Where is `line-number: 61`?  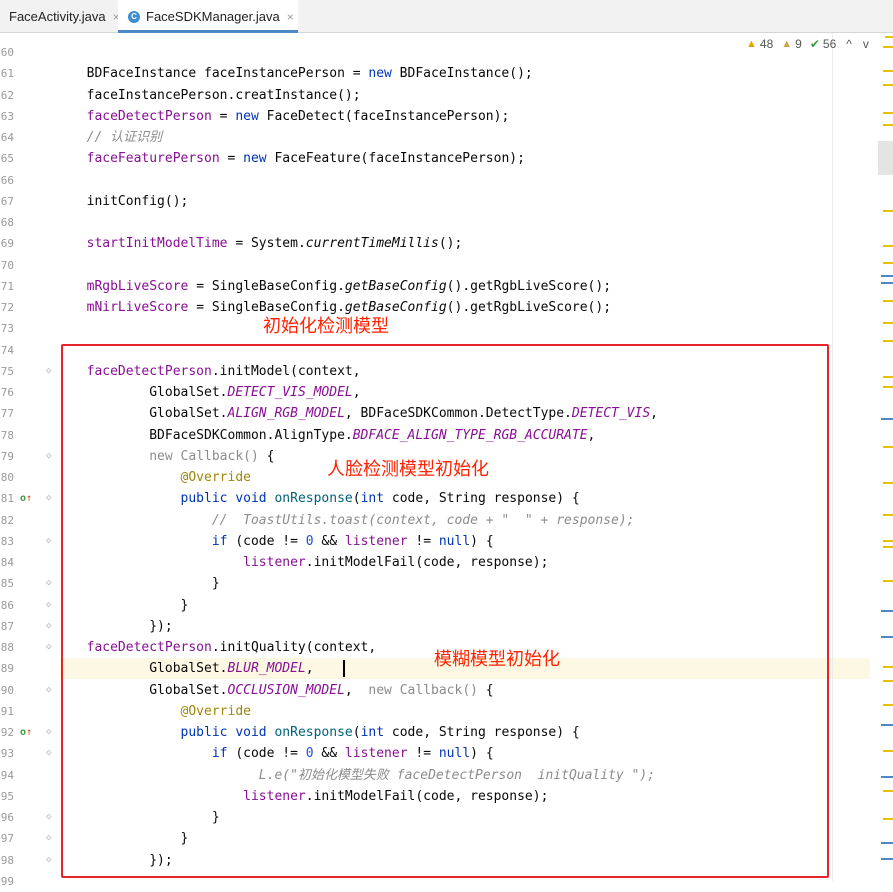
line-number: 61 is located at coordinates (7, 74).